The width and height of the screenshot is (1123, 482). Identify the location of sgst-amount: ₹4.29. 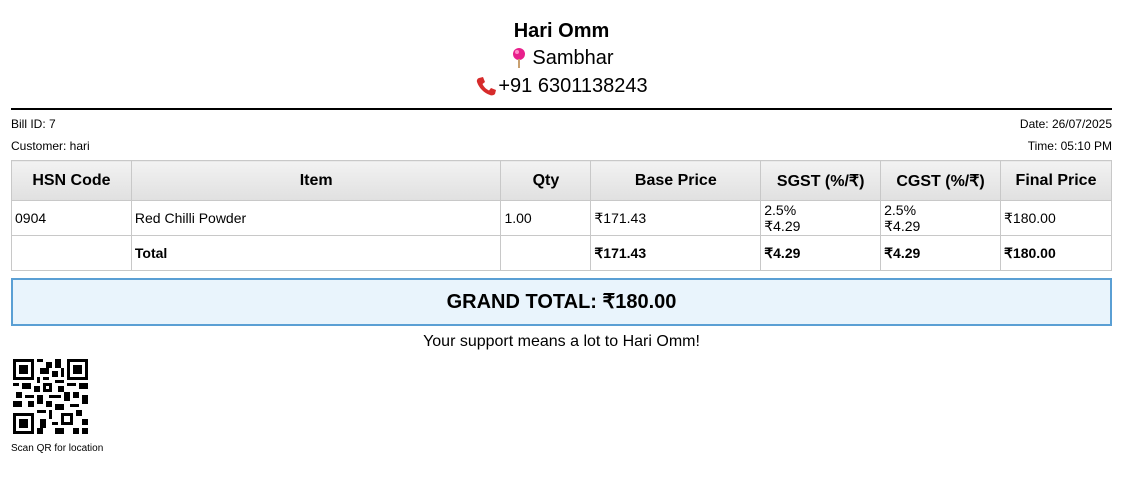
(782, 225).